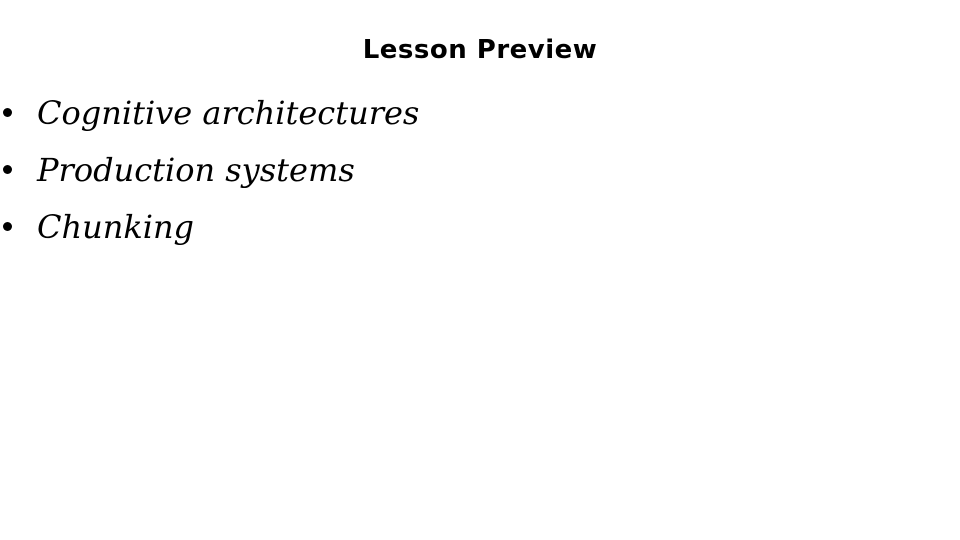 The width and height of the screenshot is (960, 540). Describe the element at coordinates (228, 112) in the screenshot. I see `bullet-text: Cognitive architectures` at that location.